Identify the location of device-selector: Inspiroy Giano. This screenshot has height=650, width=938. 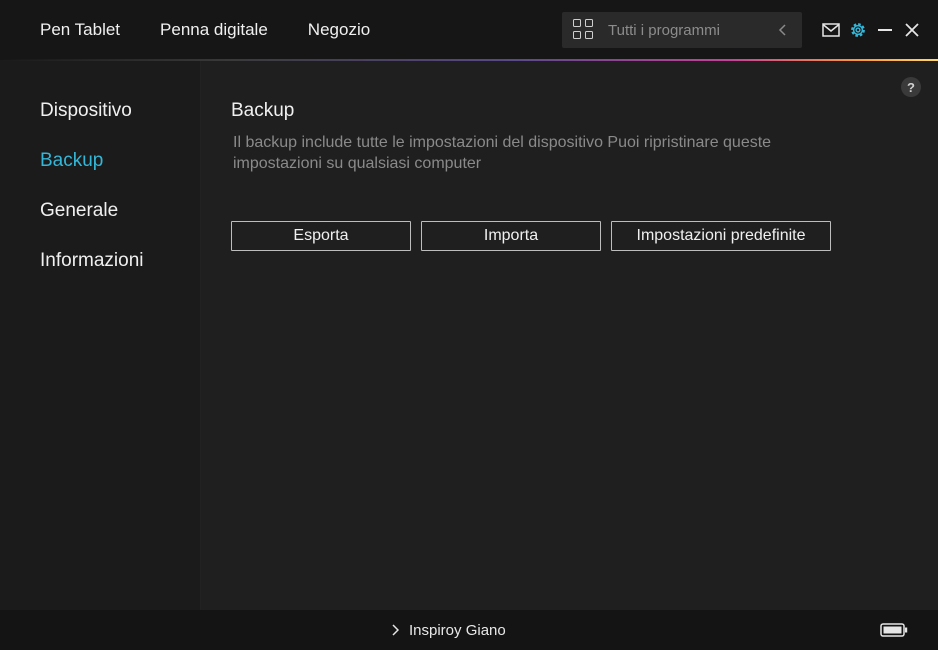
(447, 630).